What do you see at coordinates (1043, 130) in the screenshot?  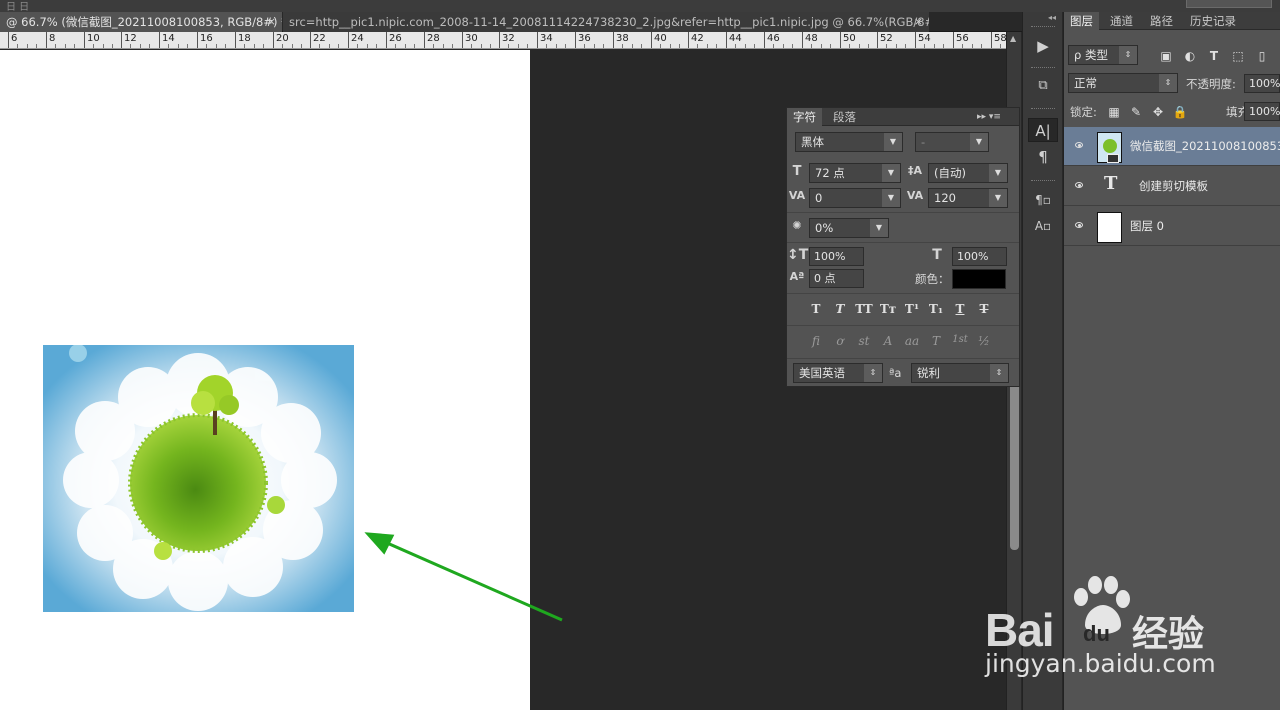 I see `character-panel-icon: A|` at bounding box center [1043, 130].